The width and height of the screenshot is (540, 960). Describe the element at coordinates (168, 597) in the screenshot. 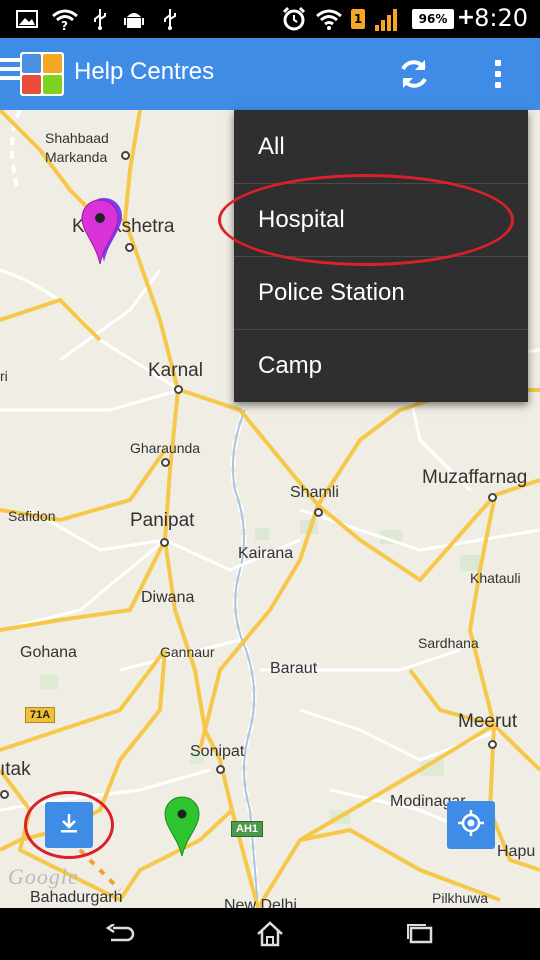

I see `place-label: Diwana` at that location.